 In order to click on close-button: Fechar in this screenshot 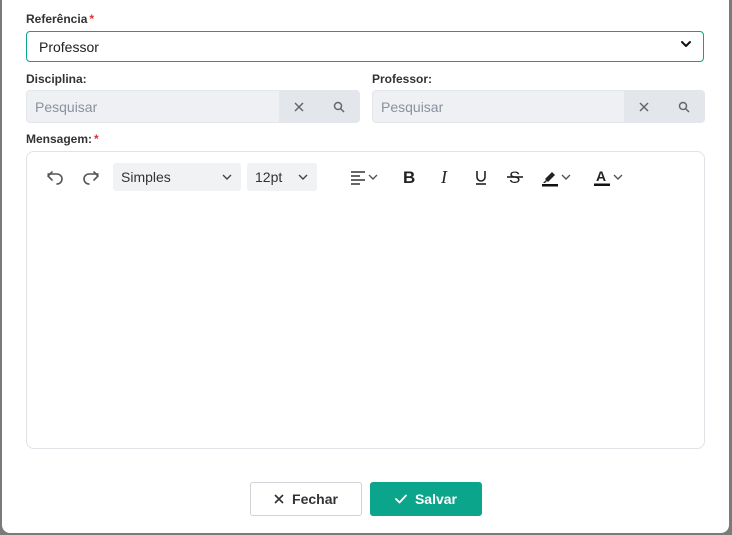, I will do `click(306, 499)`.